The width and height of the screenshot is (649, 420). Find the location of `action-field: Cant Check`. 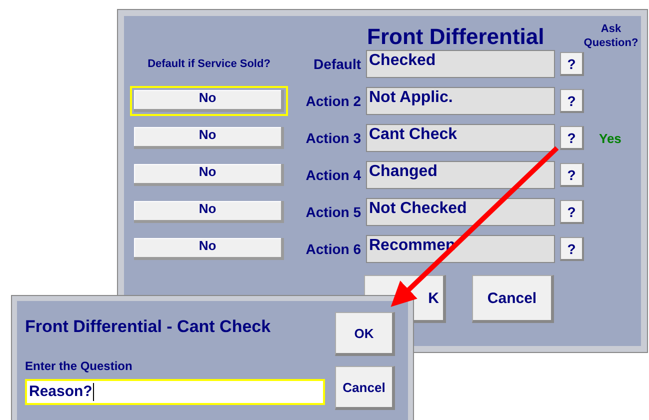

action-field: Cant Check is located at coordinates (460, 138).